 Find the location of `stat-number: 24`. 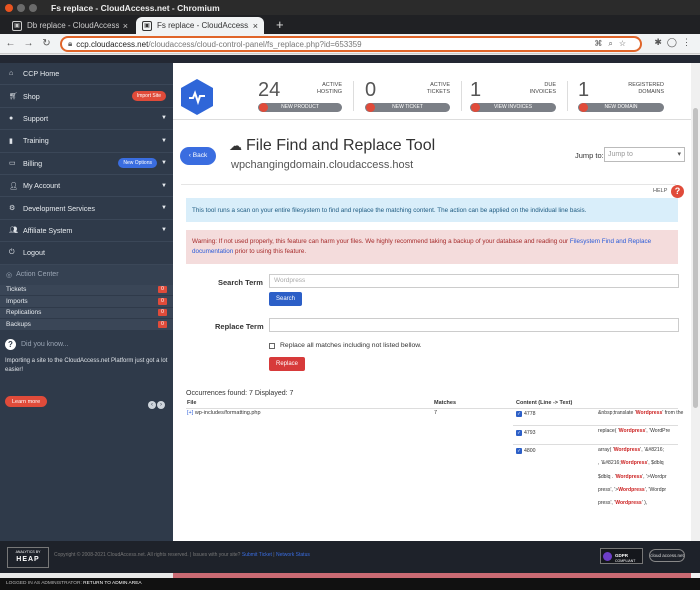

stat-number: 24 is located at coordinates (269, 90).